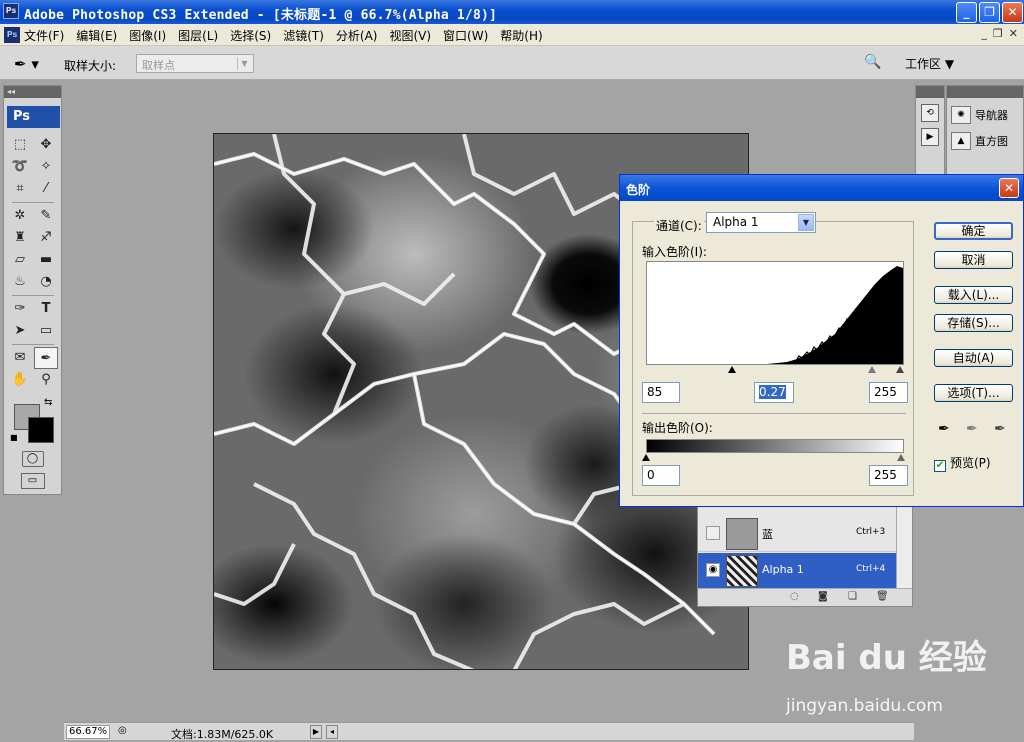 The image size is (1024, 742). What do you see at coordinates (46, 331) in the screenshot?
I see `shape-tool-icon: ▭` at bounding box center [46, 331].